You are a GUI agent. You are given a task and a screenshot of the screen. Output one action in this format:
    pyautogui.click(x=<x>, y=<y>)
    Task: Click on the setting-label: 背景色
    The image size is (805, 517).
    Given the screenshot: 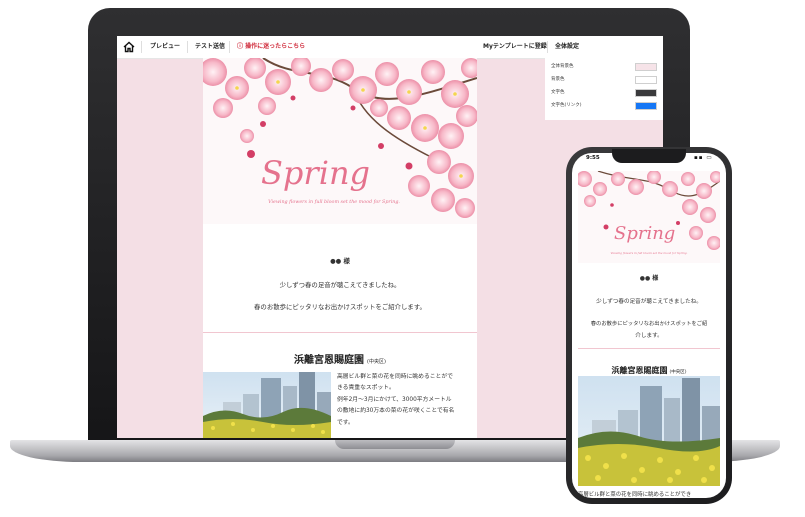 What is the action you would take?
    pyautogui.click(x=558, y=79)
    